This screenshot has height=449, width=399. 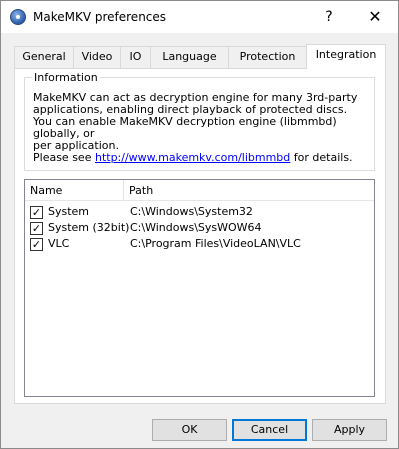 What do you see at coordinates (18, 17) in the screenshot?
I see `makemkv-app-icon` at bounding box center [18, 17].